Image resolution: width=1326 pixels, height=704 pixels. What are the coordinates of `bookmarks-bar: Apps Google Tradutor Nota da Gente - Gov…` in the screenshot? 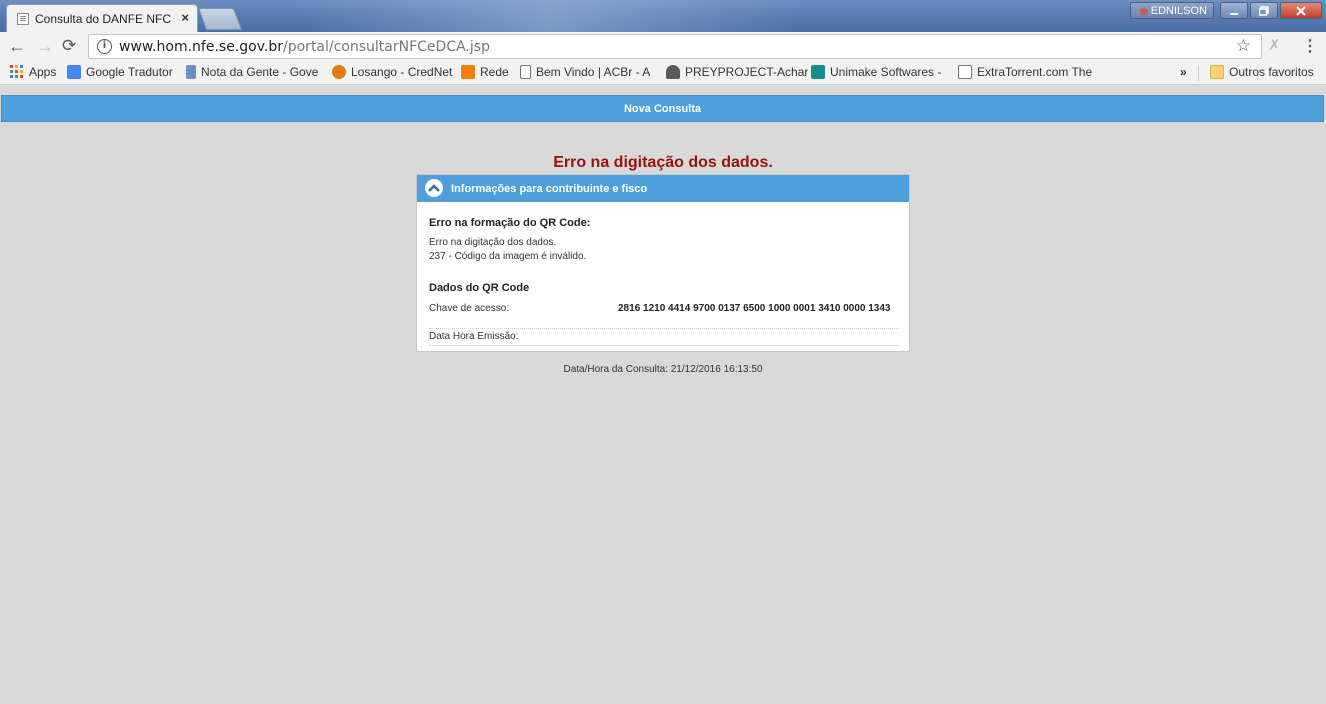 It's located at (663, 73).